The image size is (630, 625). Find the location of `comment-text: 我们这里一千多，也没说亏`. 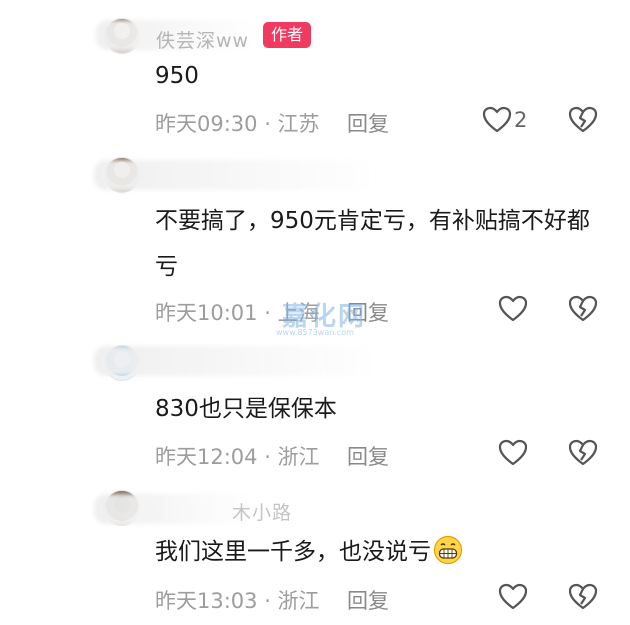

comment-text: 我们这里一千多，也没说亏 is located at coordinates (380, 552).